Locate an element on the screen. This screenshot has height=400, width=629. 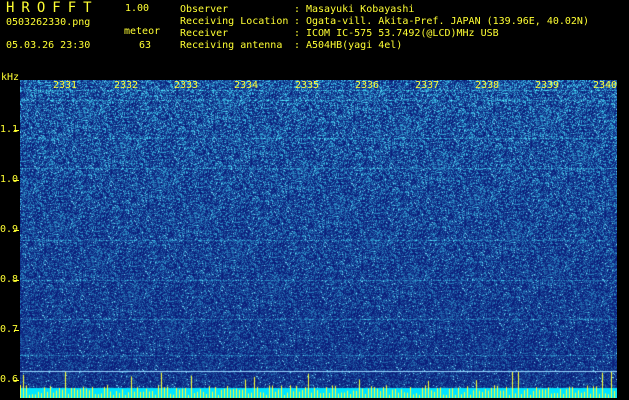
info-row-antenna: Receiving antenna: A504HB(yagi 4el) is located at coordinates (384, 46).